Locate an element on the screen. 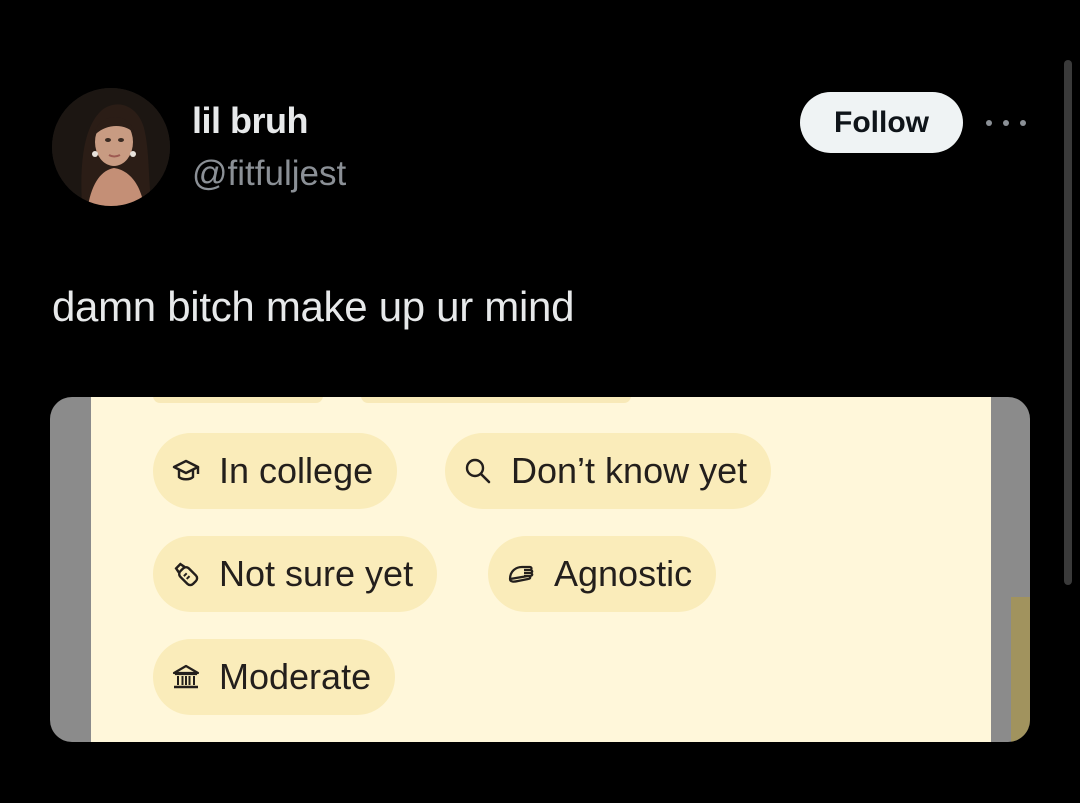  avatar-photo is located at coordinates (111, 147).